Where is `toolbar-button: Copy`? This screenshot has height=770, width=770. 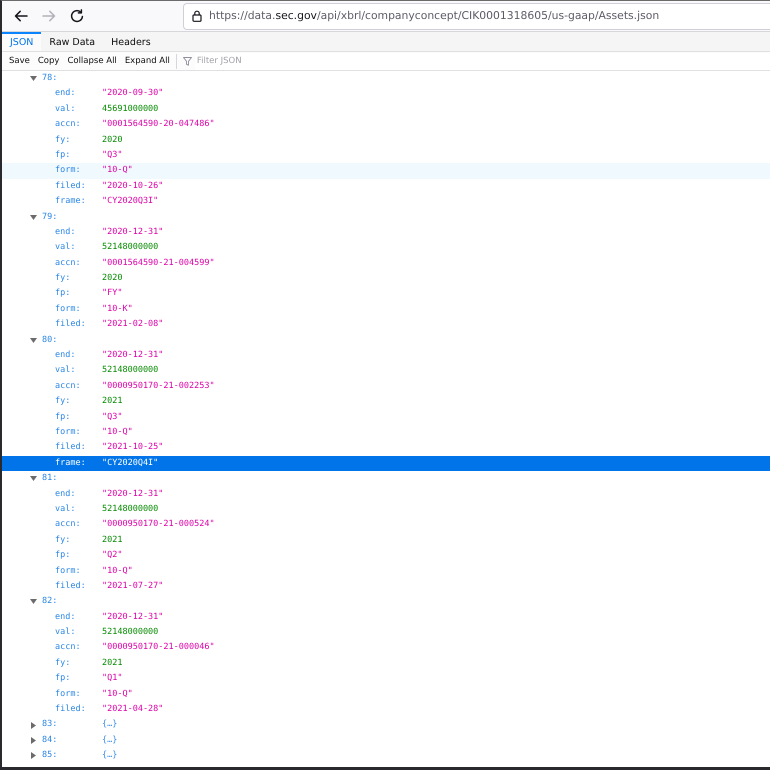
toolbar-button: Copy is located at coordinates (49, 61).